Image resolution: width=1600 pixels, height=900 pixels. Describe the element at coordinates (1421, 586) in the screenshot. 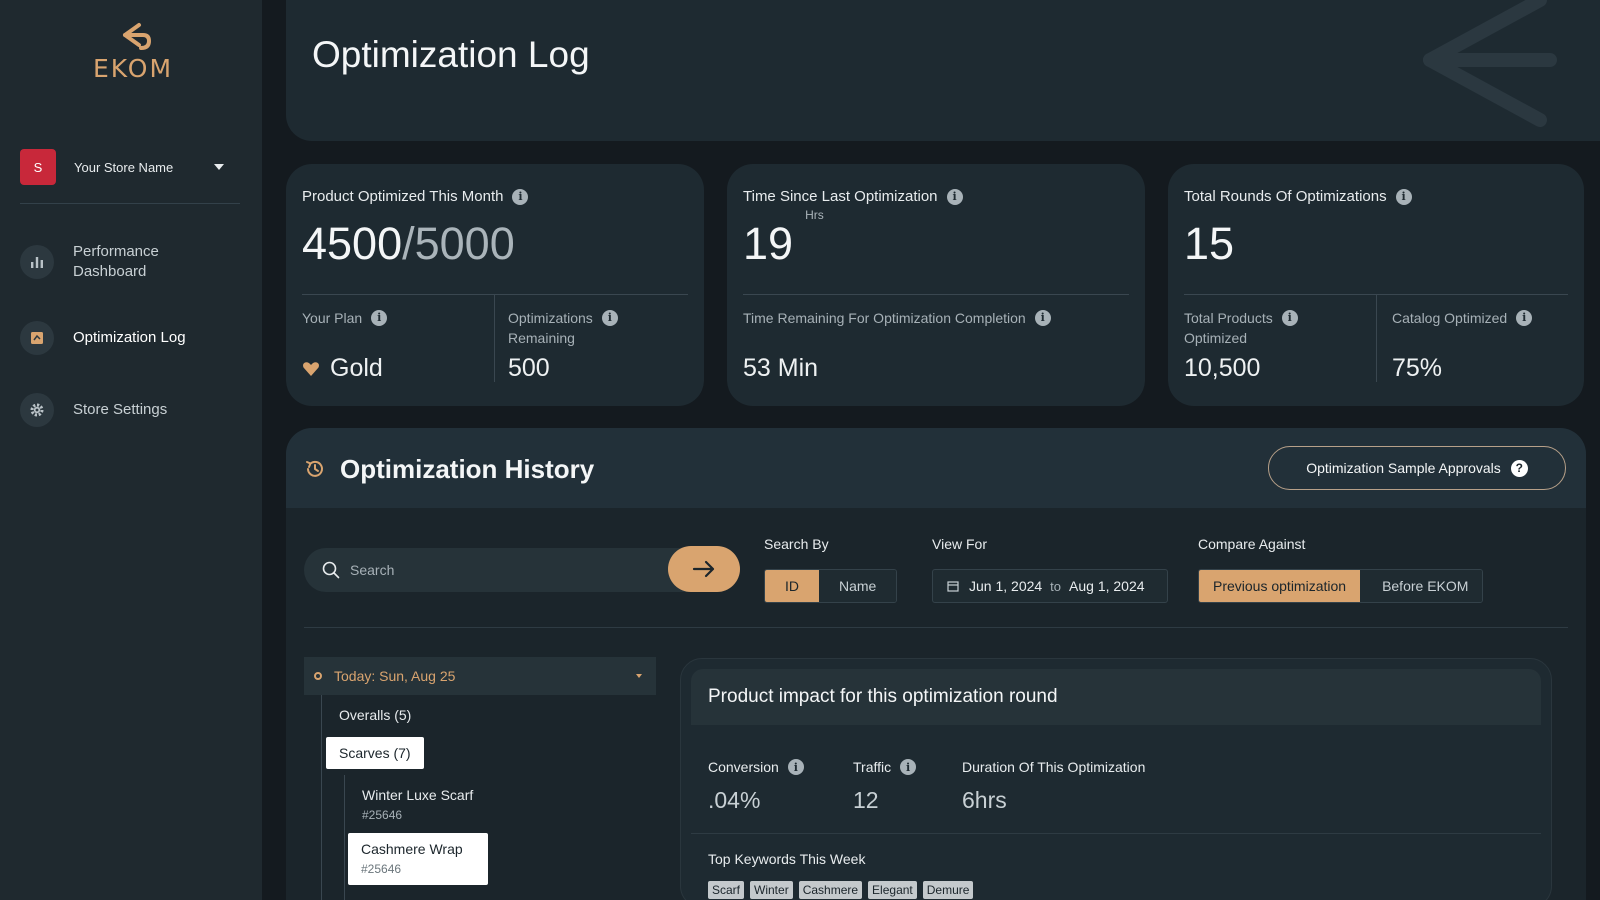

I see `compare-before-ekom-button: Before EKOM` at that location.